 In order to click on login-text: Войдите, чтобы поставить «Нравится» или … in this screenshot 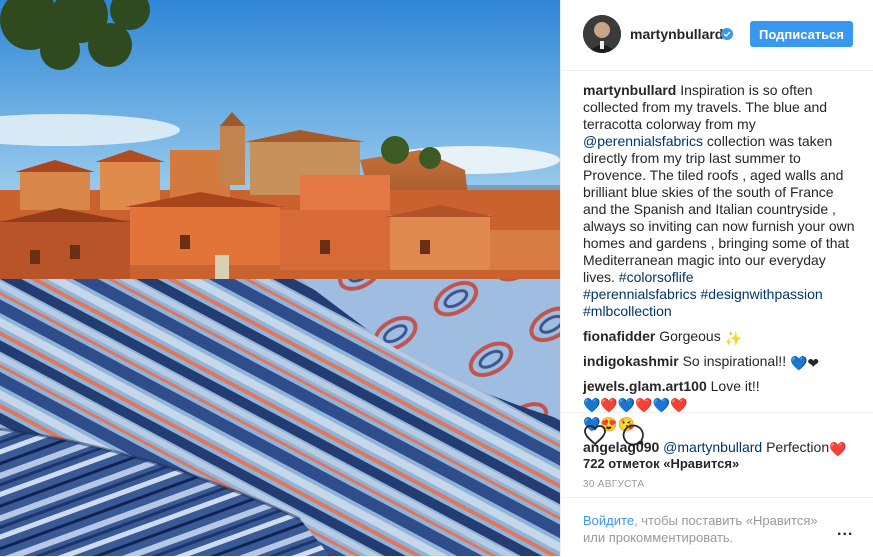, I will do `click(708, 529)`.